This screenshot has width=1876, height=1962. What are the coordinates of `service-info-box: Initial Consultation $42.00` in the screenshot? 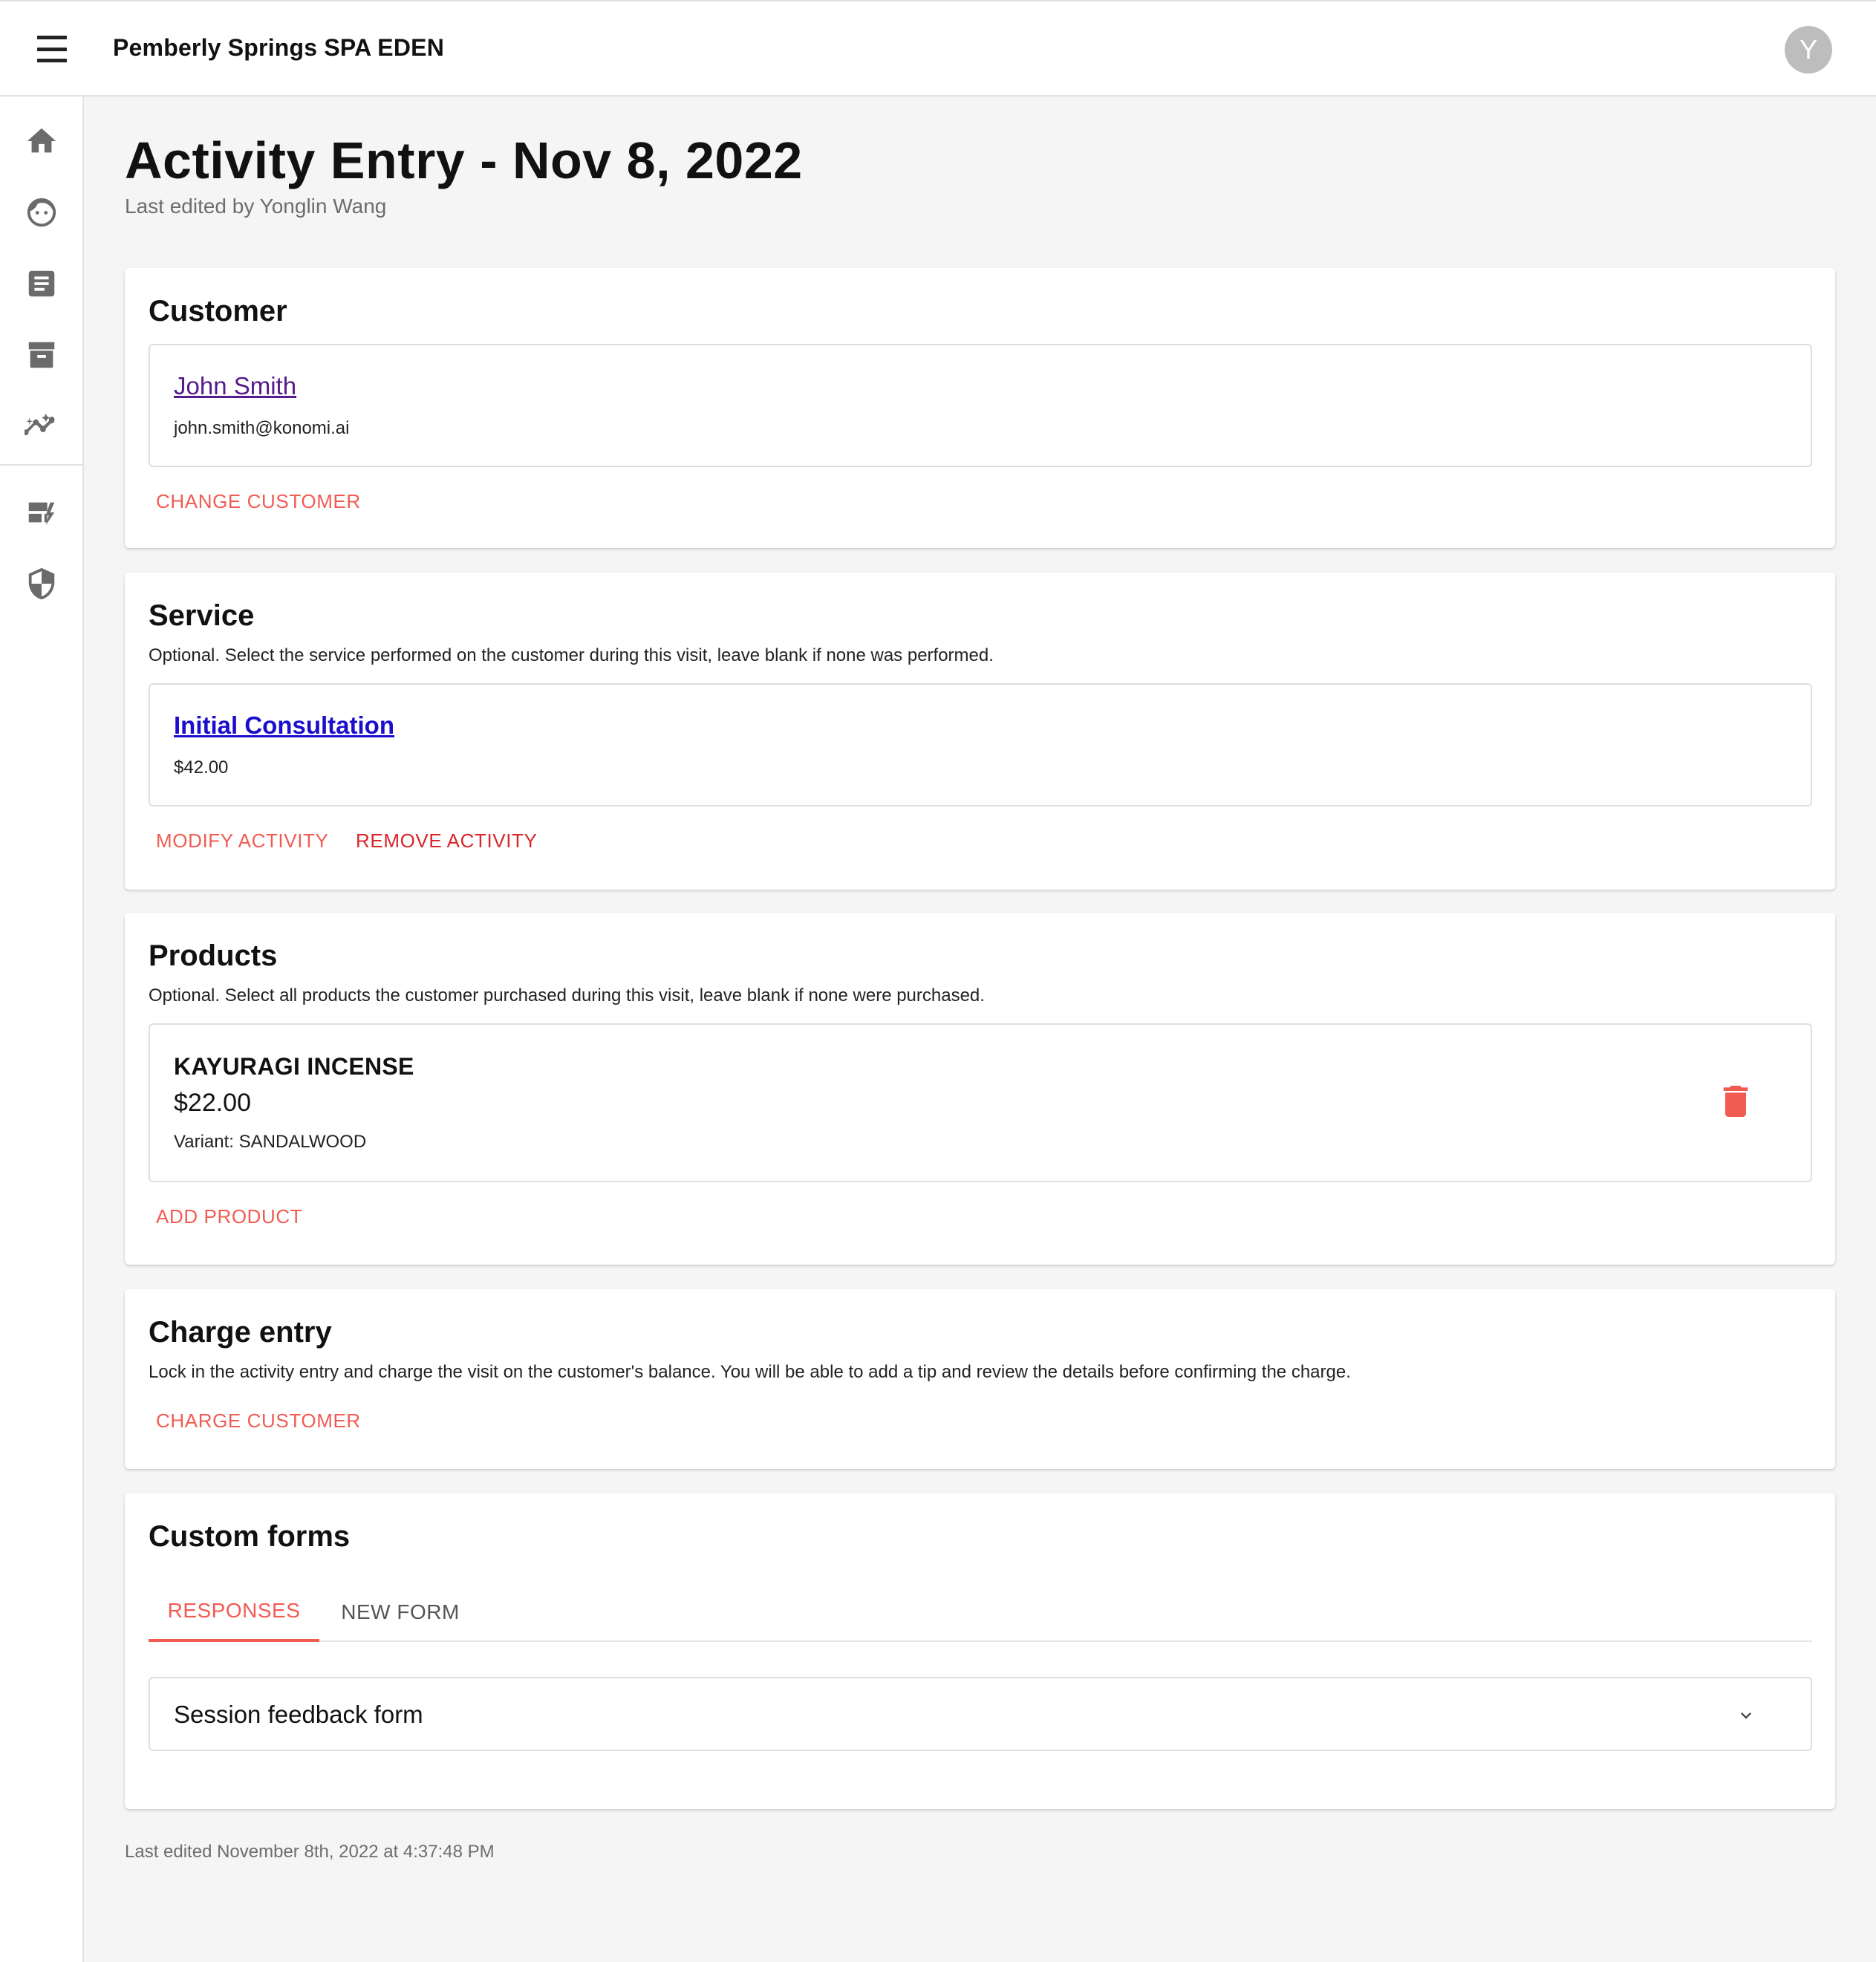 It's located at (980, 744).